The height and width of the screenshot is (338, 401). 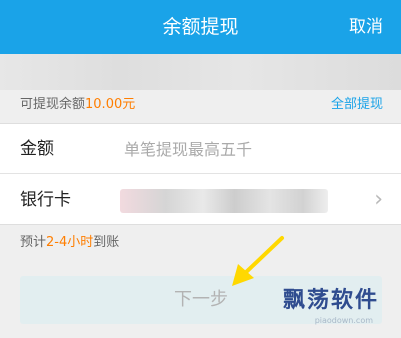 What do you see at coordinates (330, 300) in the screenshot?
I see `watermark-logo: 飘荡软件` at bounding box center [330, 300].